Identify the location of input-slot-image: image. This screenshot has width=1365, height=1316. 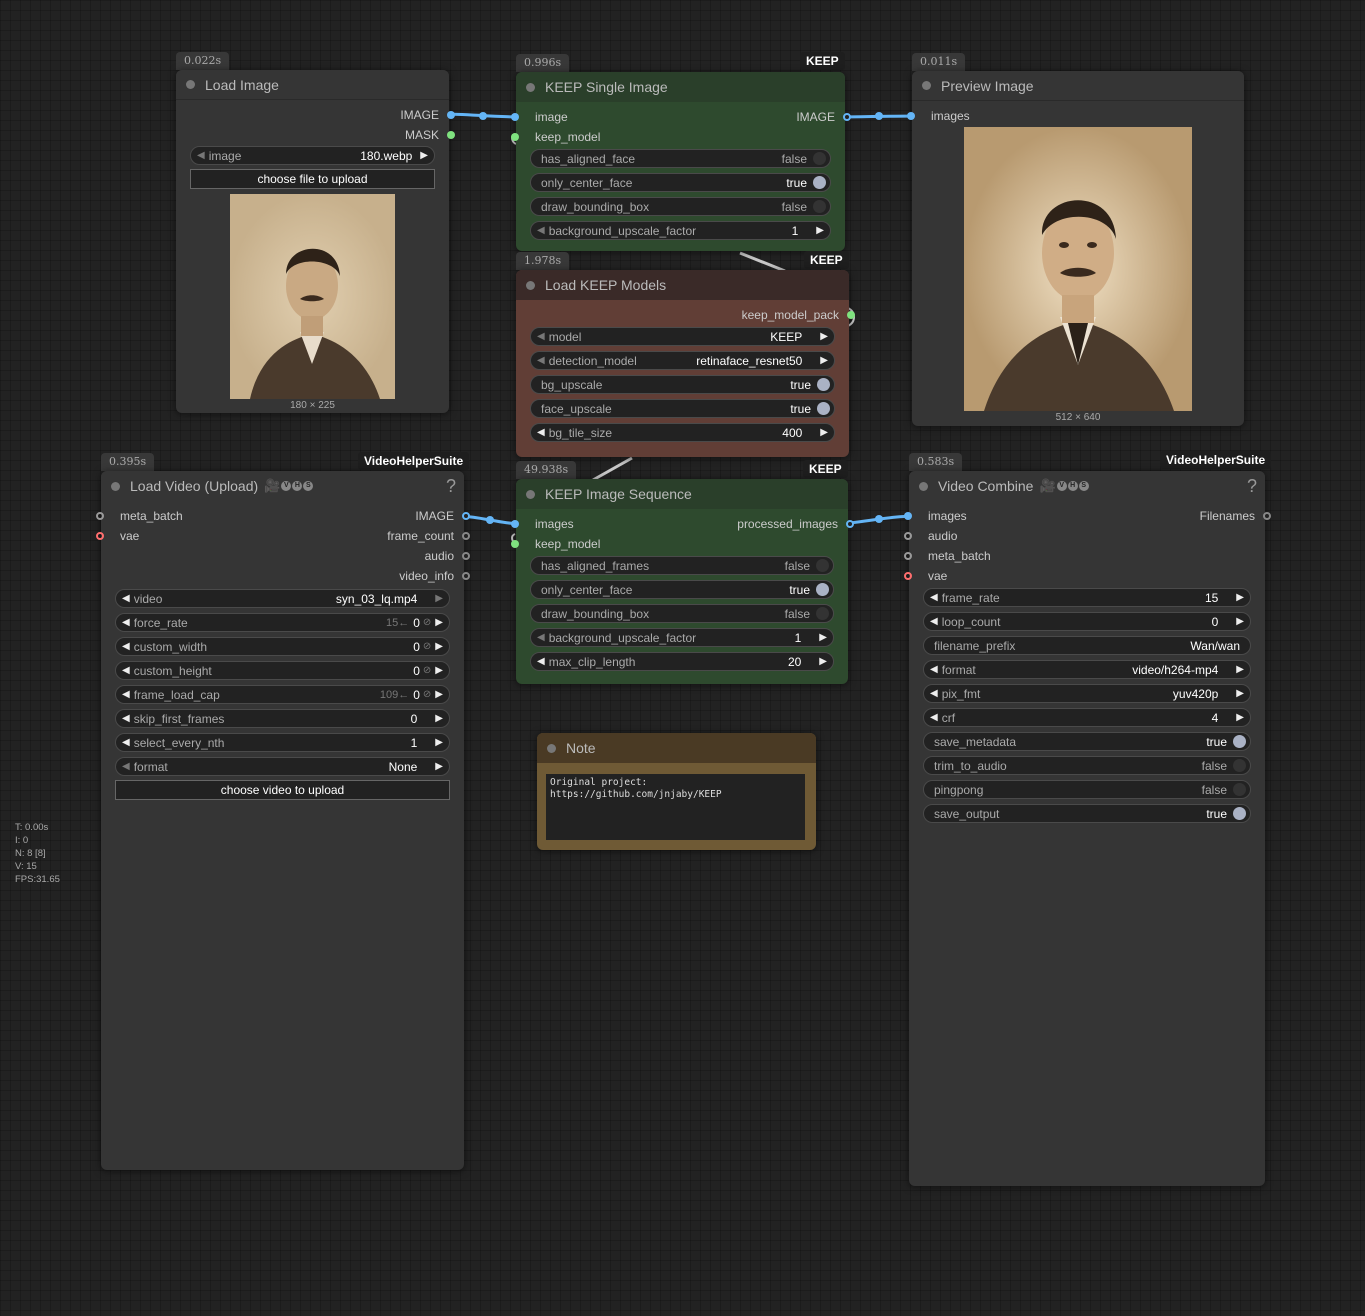
(539, 117).